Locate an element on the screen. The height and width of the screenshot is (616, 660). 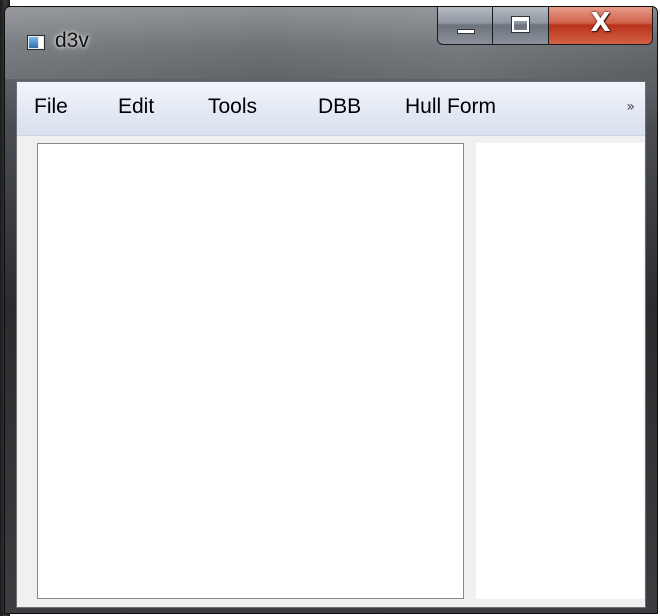
close-button: X is located at coordinates (601, 26).